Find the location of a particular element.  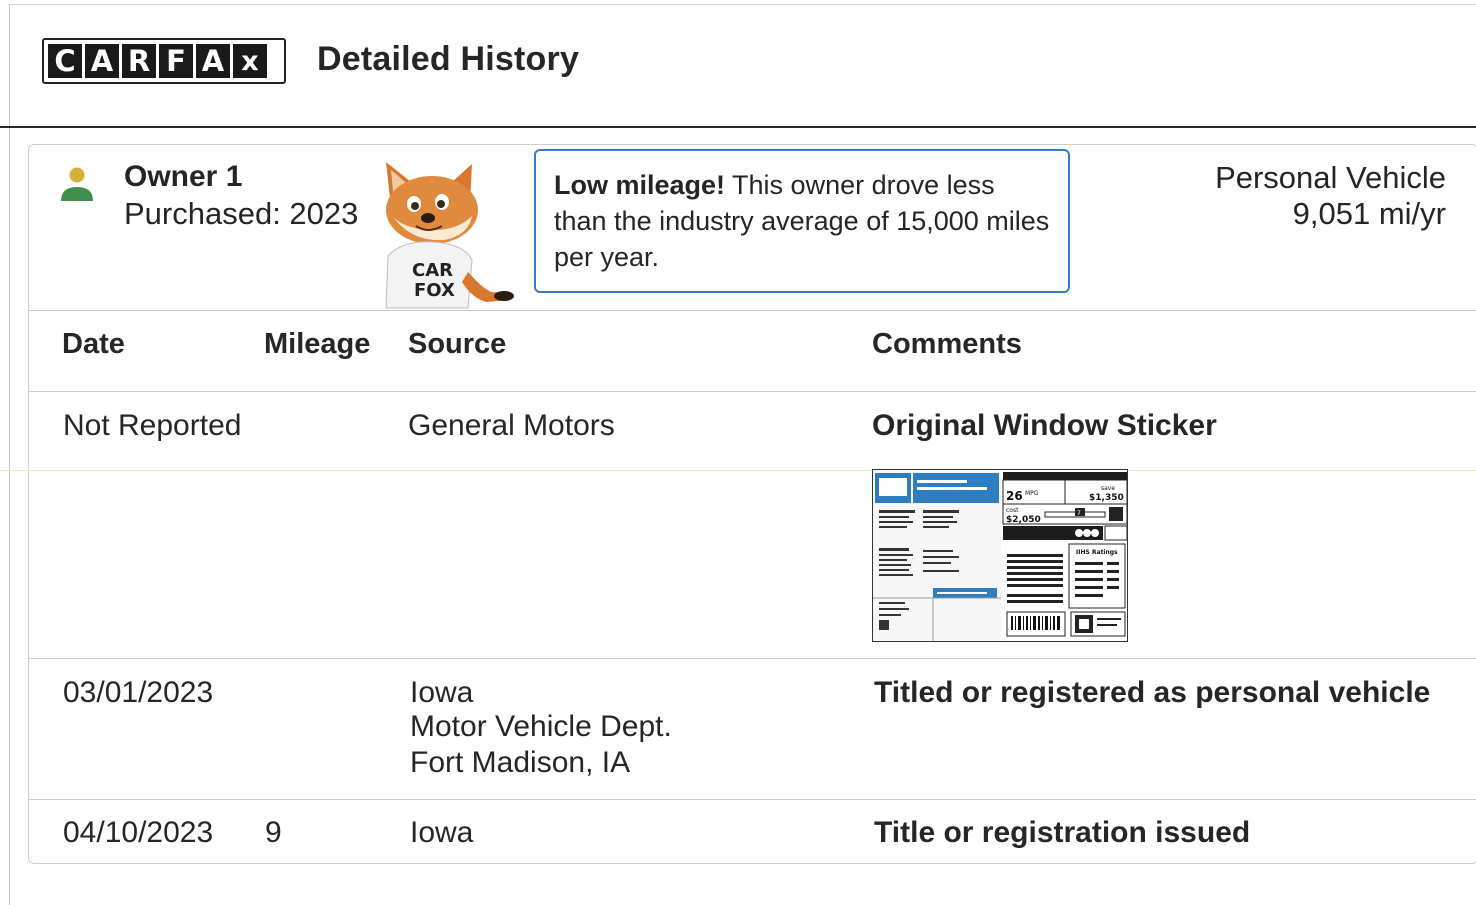

row-date: Not Reported is located at coordinates (152, 425).